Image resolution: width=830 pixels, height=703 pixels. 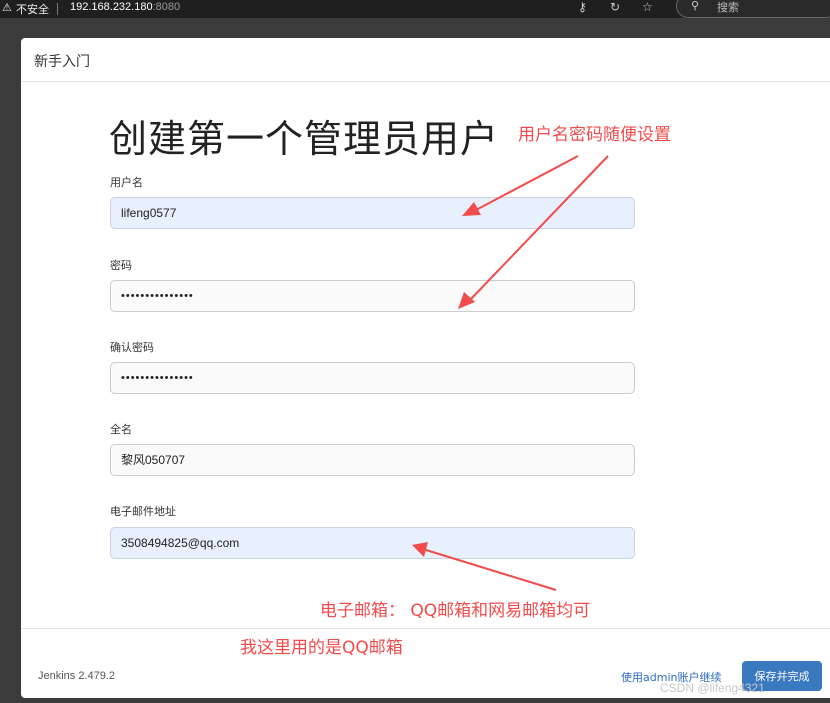 I want to click on username-label: 用户名, so click(x=126, y=182).